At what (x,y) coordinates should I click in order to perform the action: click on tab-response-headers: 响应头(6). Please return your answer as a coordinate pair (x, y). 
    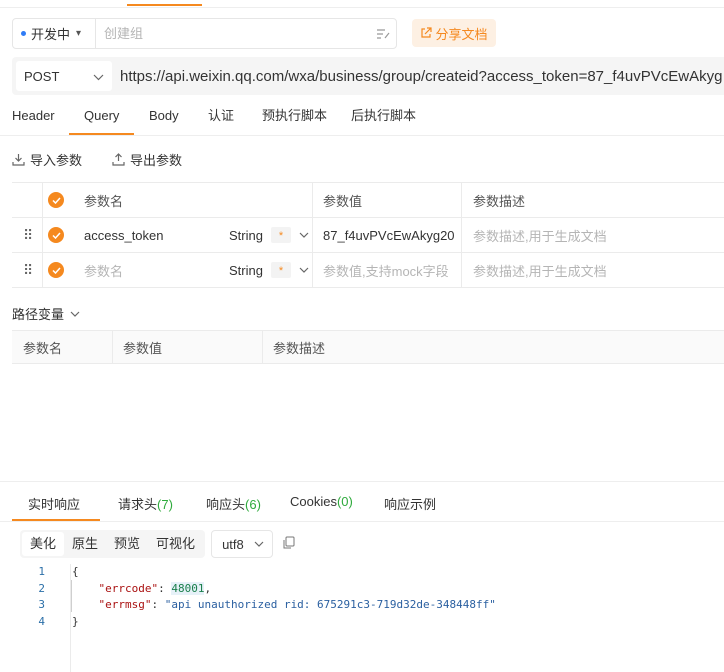
    Looking at the image, I should click on (233, 503).